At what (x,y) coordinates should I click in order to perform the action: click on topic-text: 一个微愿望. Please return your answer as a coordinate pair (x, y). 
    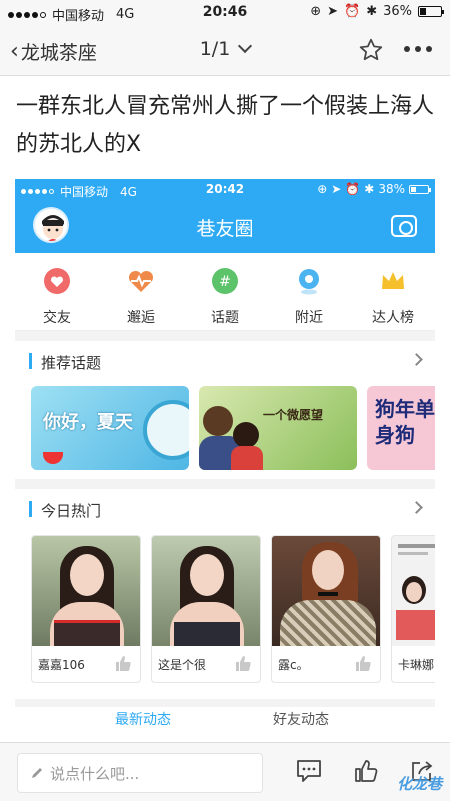
    Looking at the image, I should click on (293, 415).